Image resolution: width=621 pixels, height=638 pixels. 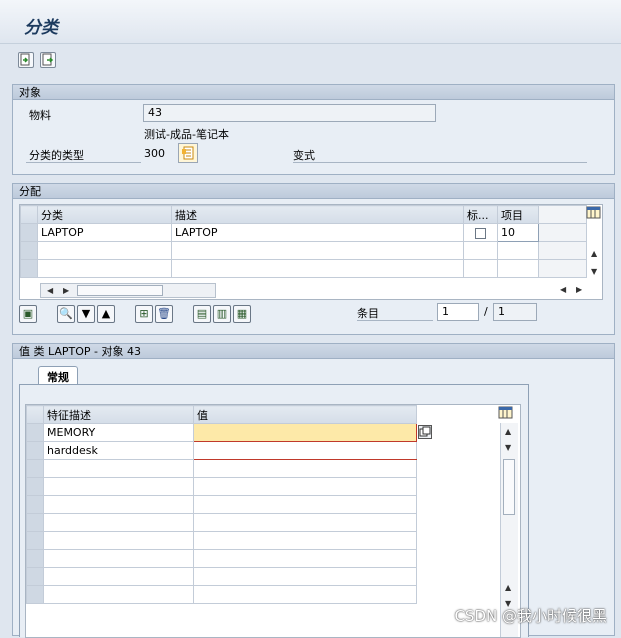 What do you see at coordinates (222, 314) in the screenshot?
I see `select-block-icon: ▥` at bounding box center [222, 314].